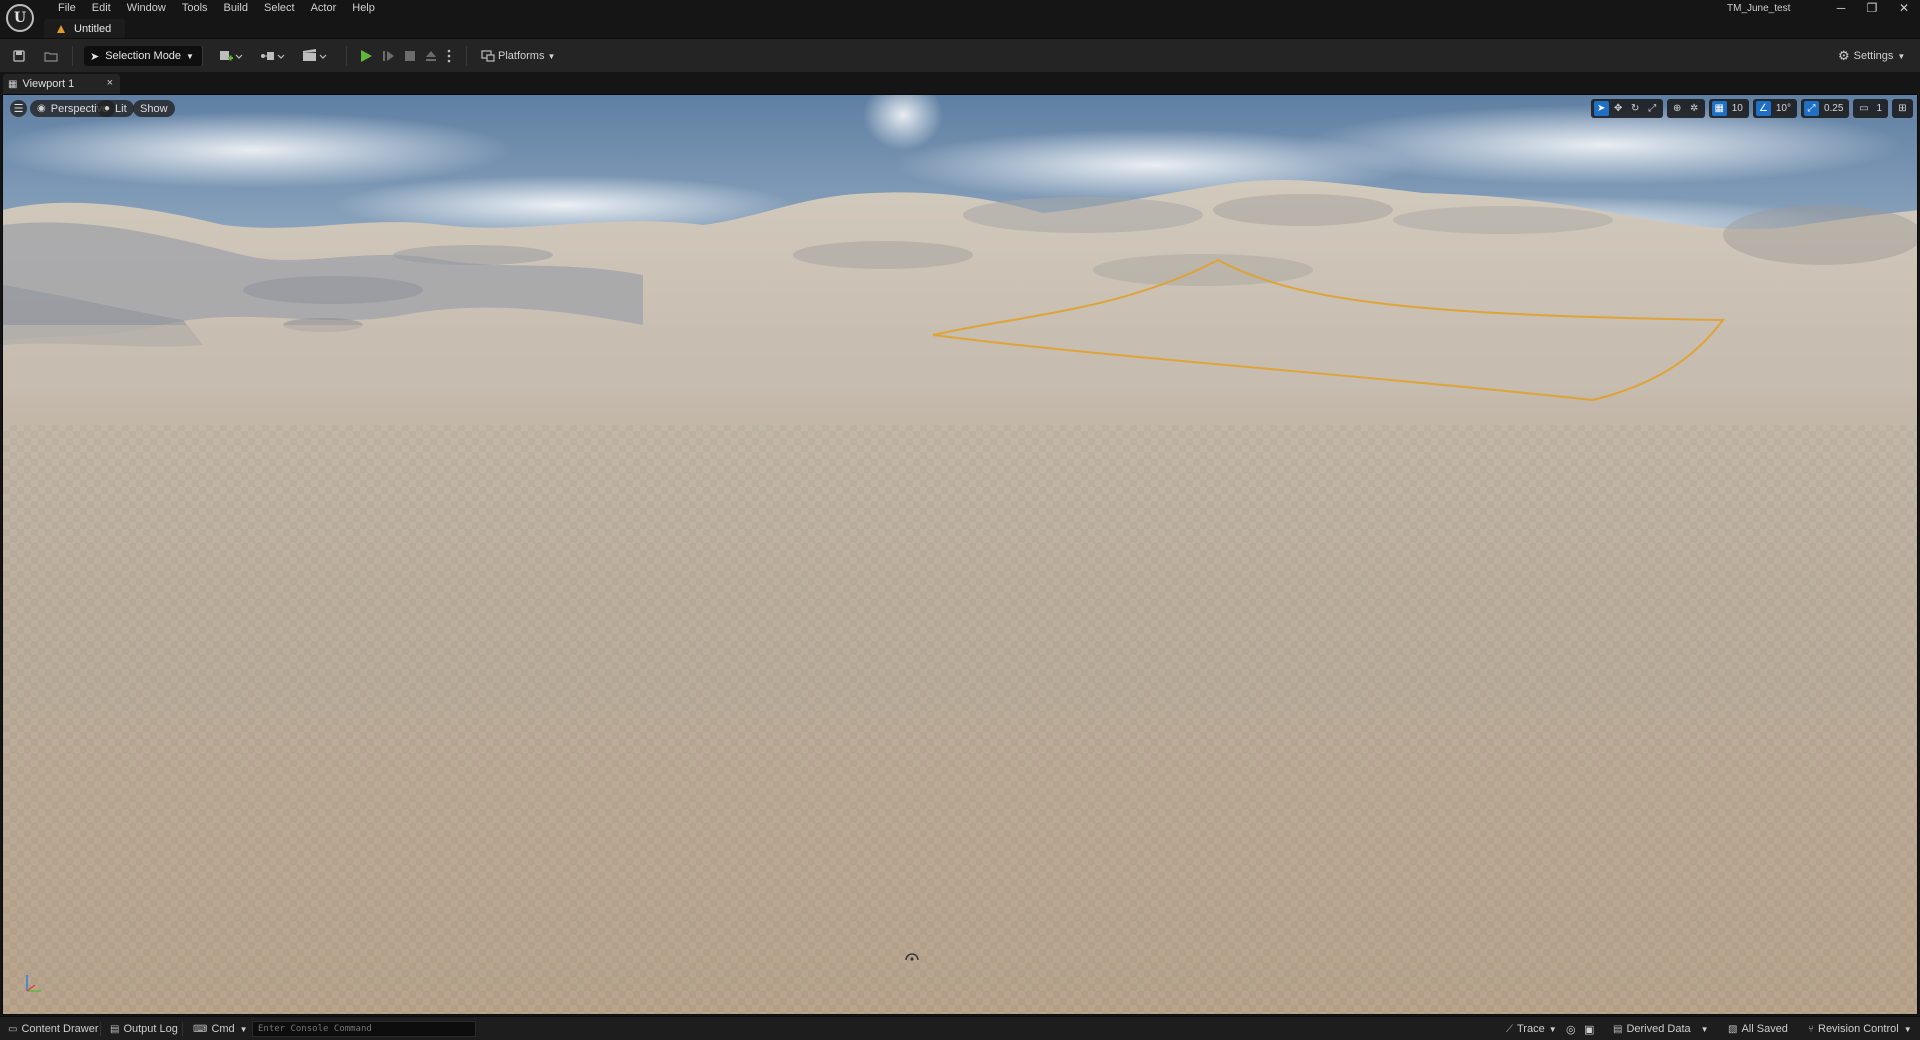 Image resolution: width=1920 pixels, height=1040 pixels. What do you see at coordinates (110, 83) in the screenshot?
I see `close-tab-icon: ×` at bounding box center [110, 83].